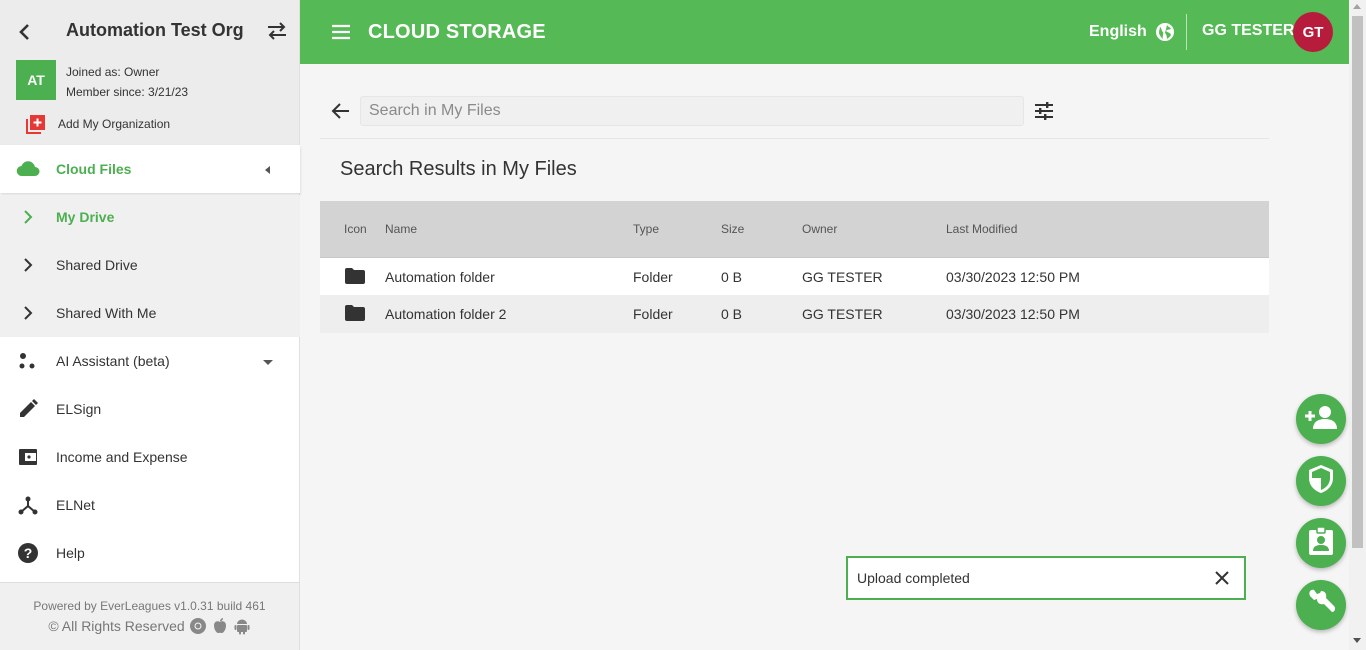 This screenshot has width=1366, height=650. I want to click on ai-dots-icon, so click(28, 361).